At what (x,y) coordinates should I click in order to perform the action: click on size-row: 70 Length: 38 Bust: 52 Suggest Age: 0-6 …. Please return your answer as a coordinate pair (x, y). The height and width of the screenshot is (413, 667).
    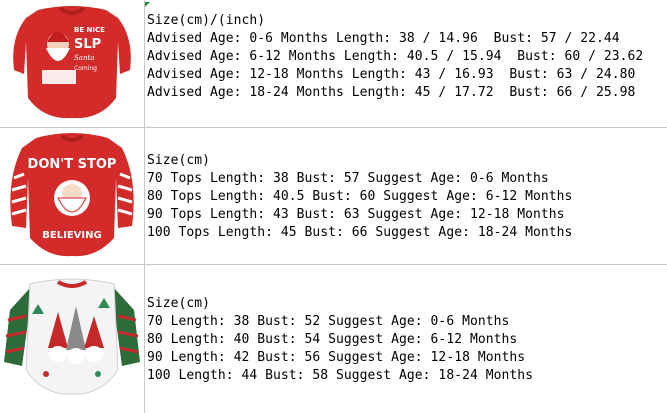
    Looking at the image, I should click on (328, 321).